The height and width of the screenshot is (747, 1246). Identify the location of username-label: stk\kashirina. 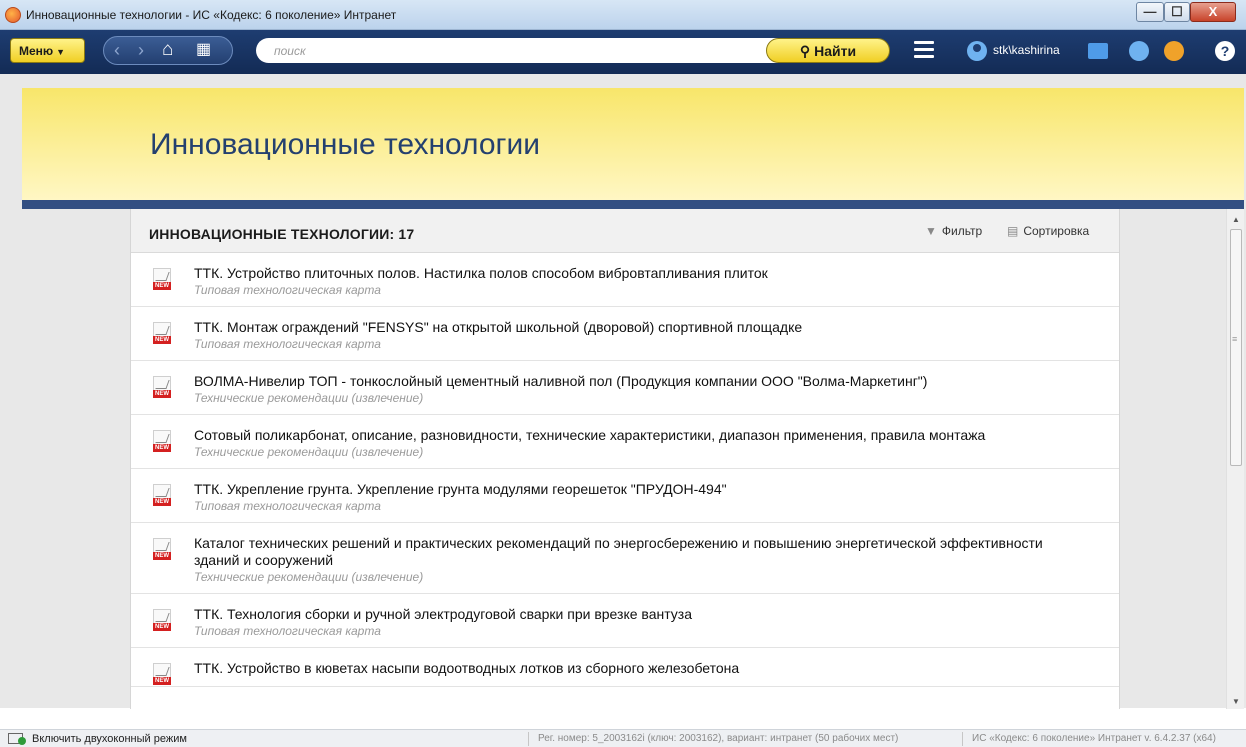
(1026, 50).